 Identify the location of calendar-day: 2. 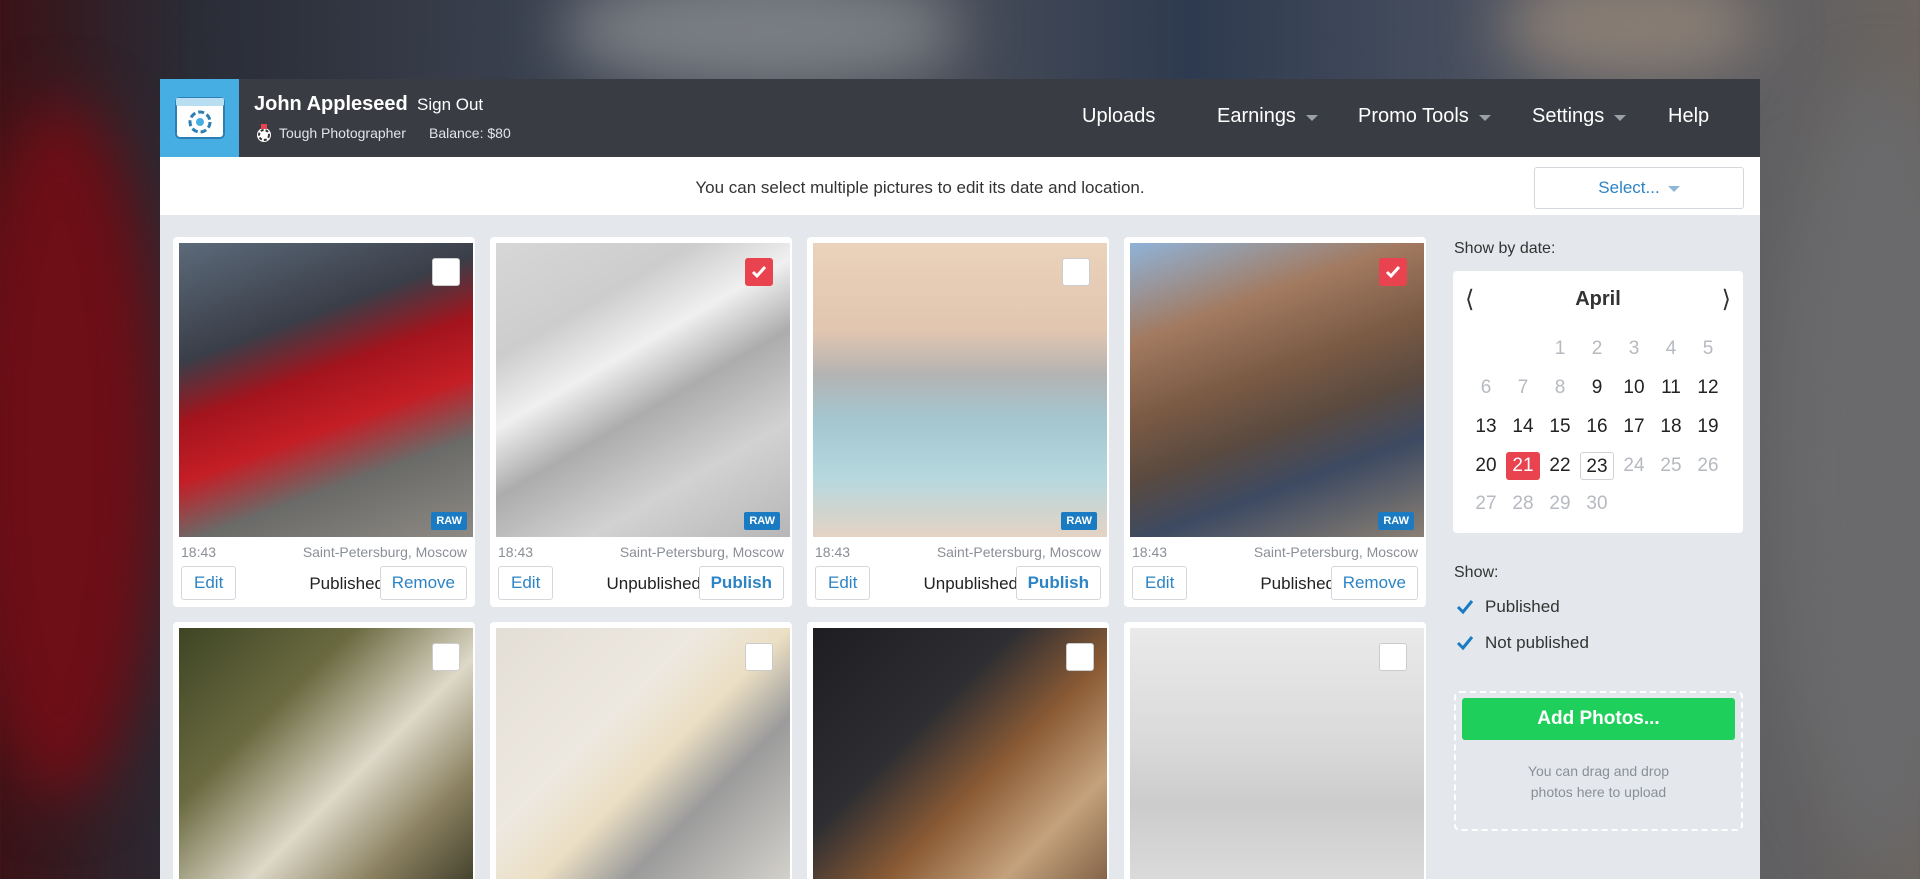
(1597, 349).